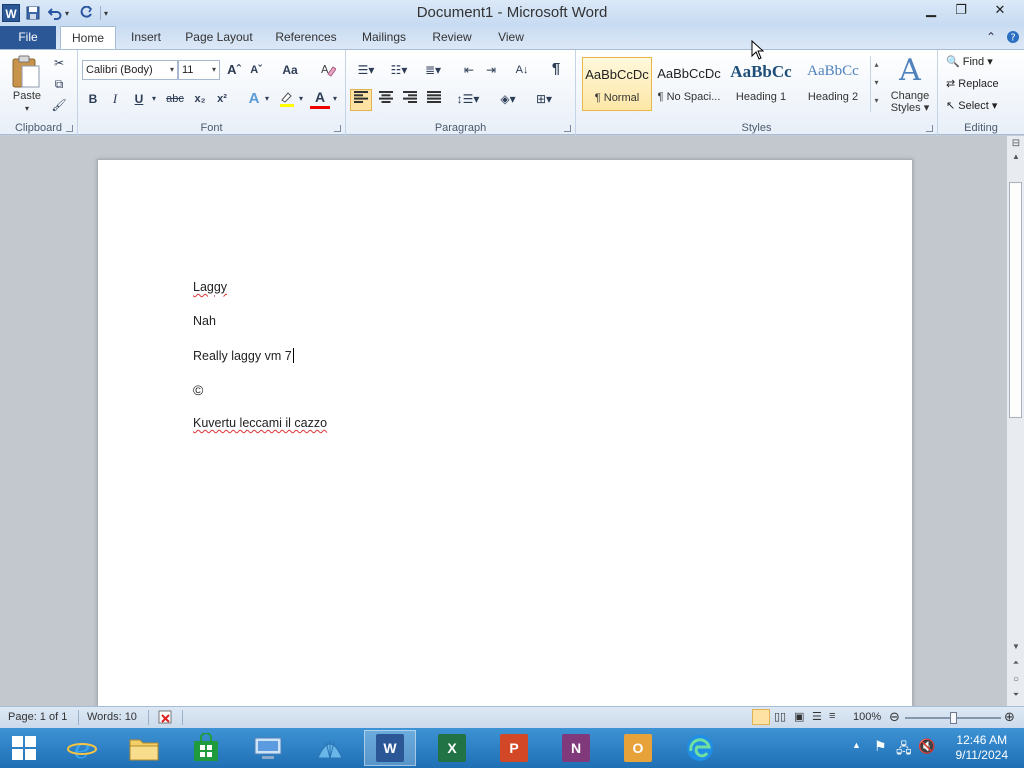 The height and width of the screenshot is (768, 1024). I want to click on text-effects-button: A, so click(254, 99).